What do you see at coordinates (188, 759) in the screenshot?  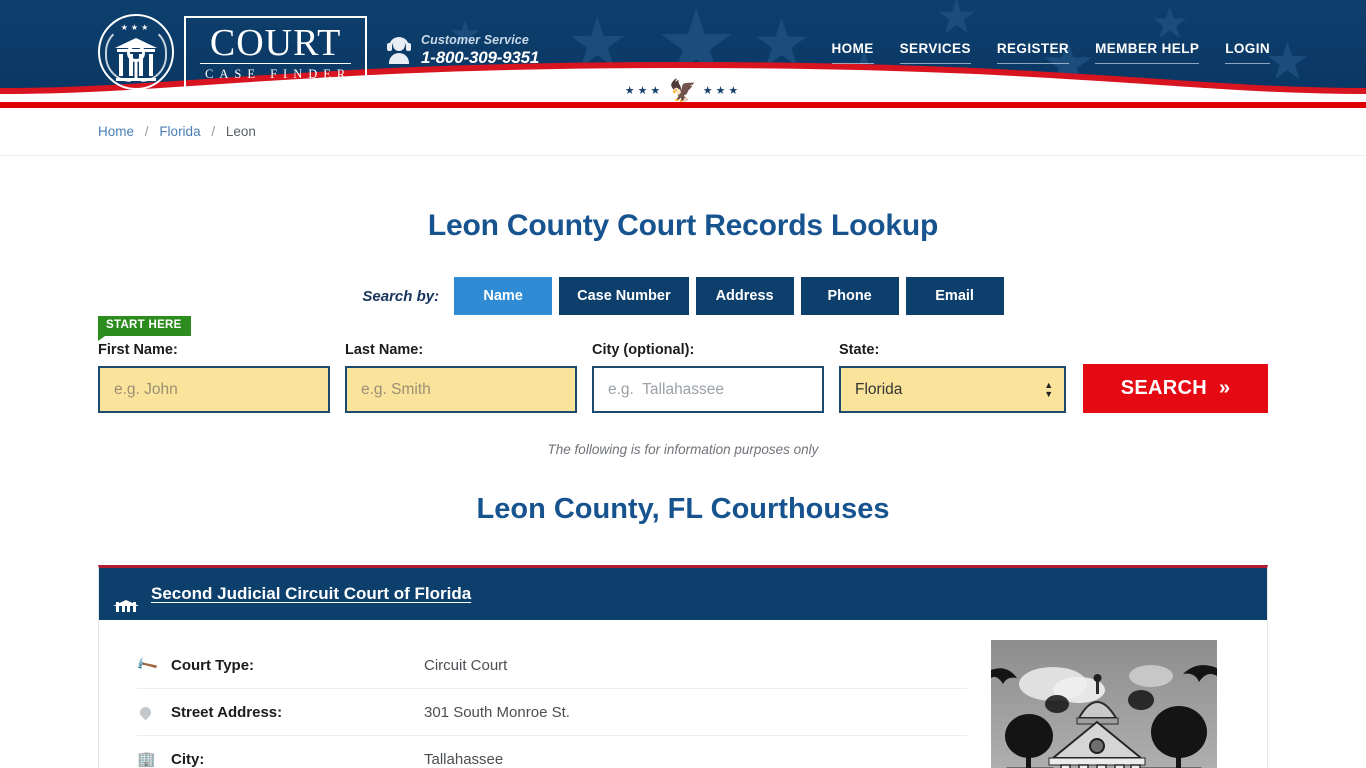 I see `detail-key: City:` at bounding box center [188, 759].